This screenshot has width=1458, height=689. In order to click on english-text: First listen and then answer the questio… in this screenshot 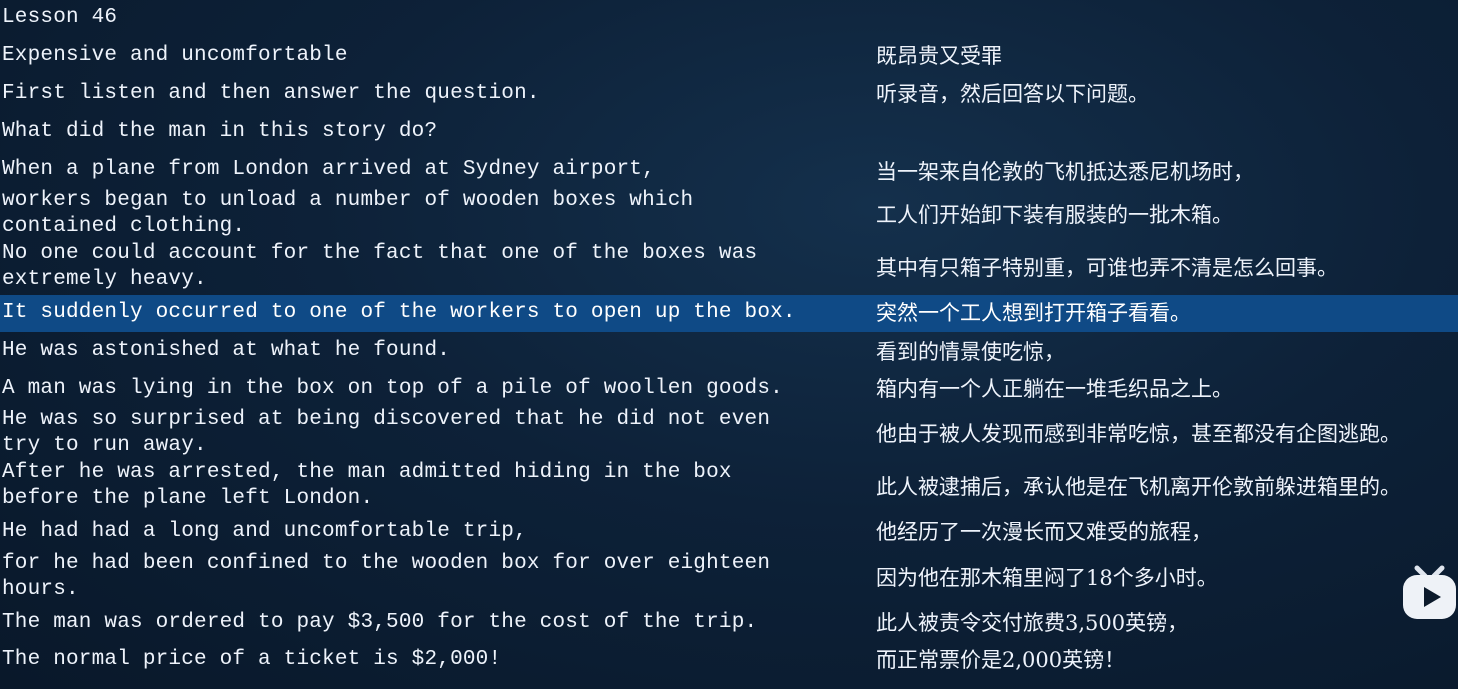, I will do `click(271, 93)`.